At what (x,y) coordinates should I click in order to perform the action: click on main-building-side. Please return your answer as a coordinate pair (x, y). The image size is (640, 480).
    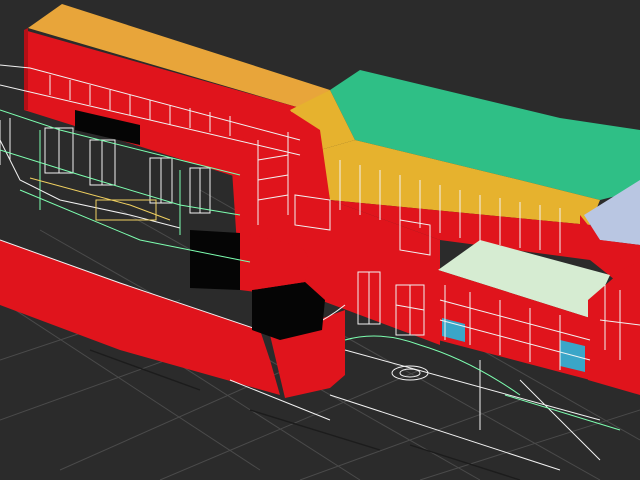
    Looking at the image, I should click on (26, 69).